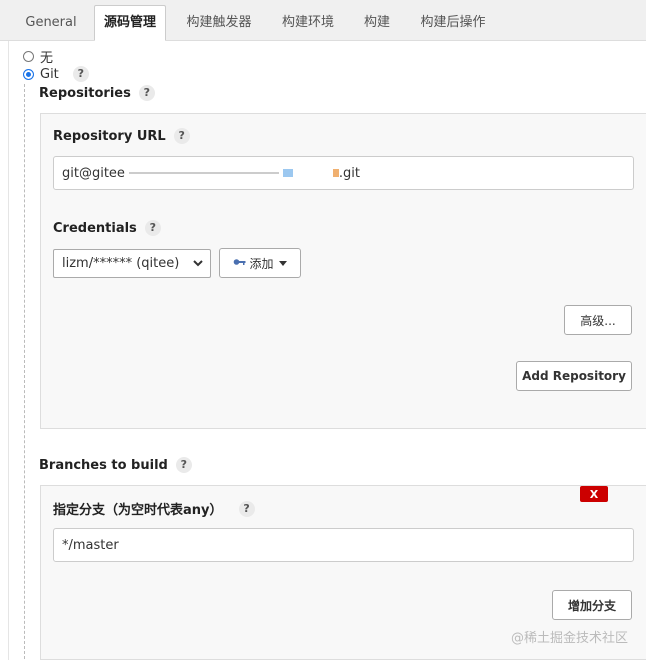 The width and height of the screenshot is (646, 660). I want to click on redacted-mark, so click(287, 173).